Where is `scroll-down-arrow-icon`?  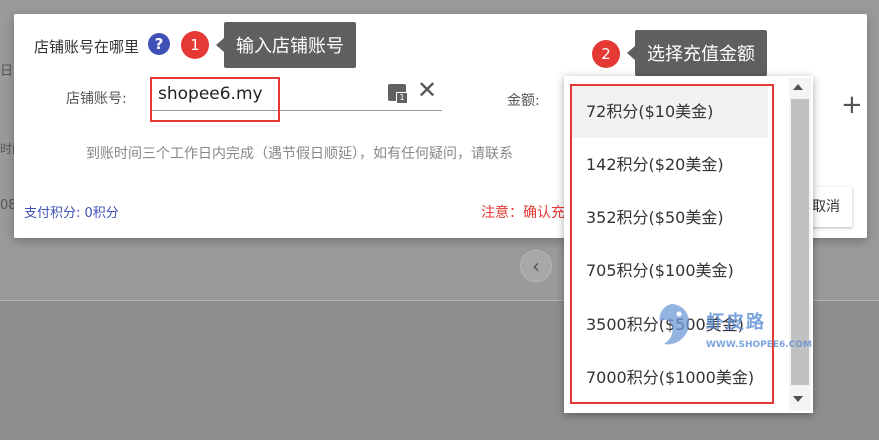 scroll-down-arrow-icon is located at coordinates (798, 399).